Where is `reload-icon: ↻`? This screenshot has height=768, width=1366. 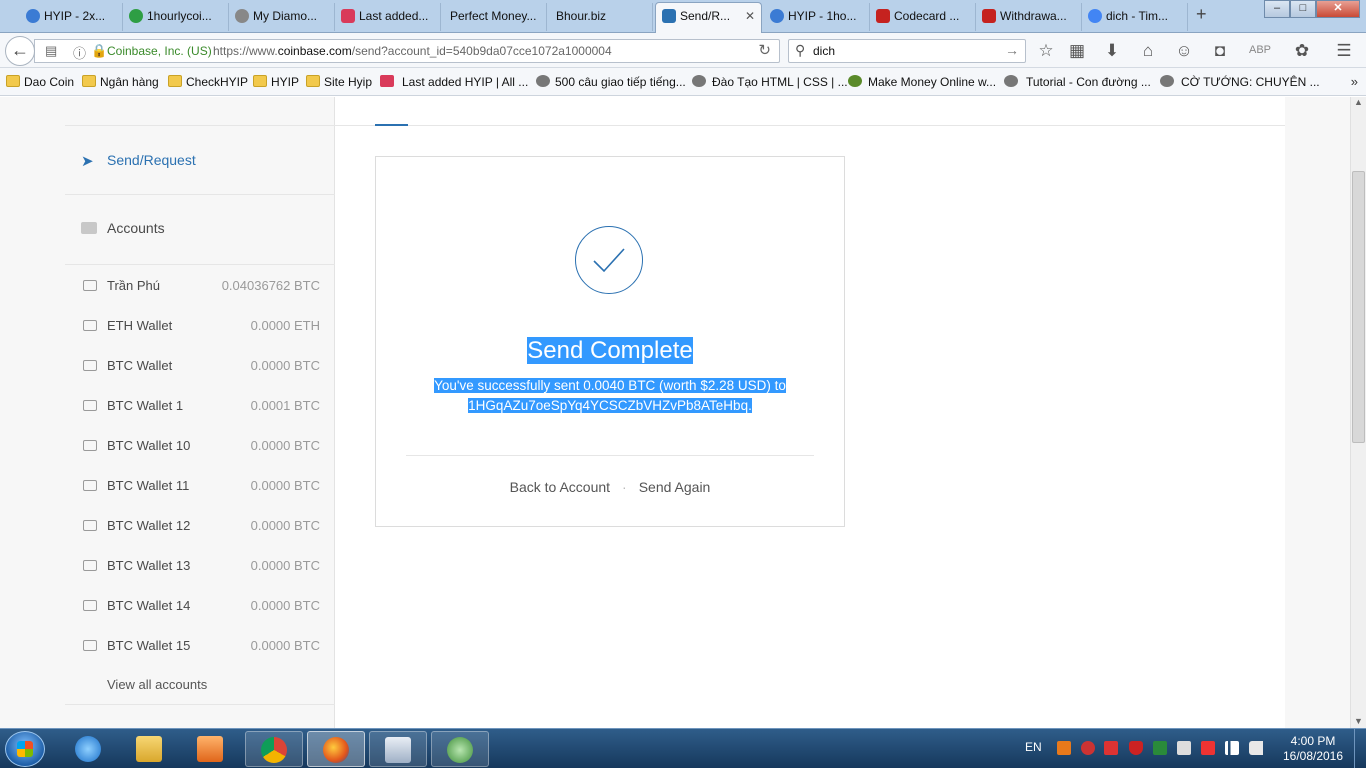
reload-icon: ↻ is located at coordinates (764, 50).